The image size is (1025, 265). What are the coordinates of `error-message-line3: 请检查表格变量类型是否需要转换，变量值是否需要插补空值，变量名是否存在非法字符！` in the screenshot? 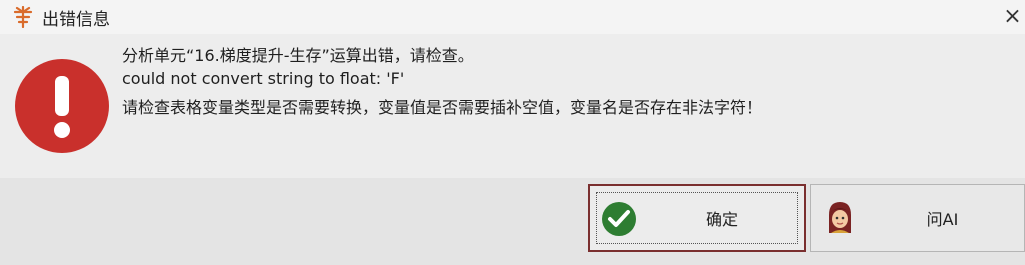 It's located at (442, 107).